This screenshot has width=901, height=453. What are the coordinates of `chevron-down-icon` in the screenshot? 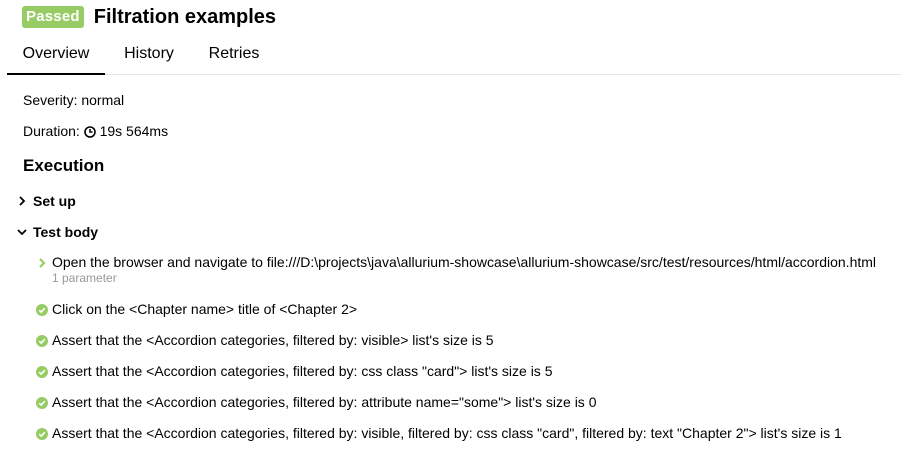 It's located at (22, 232).